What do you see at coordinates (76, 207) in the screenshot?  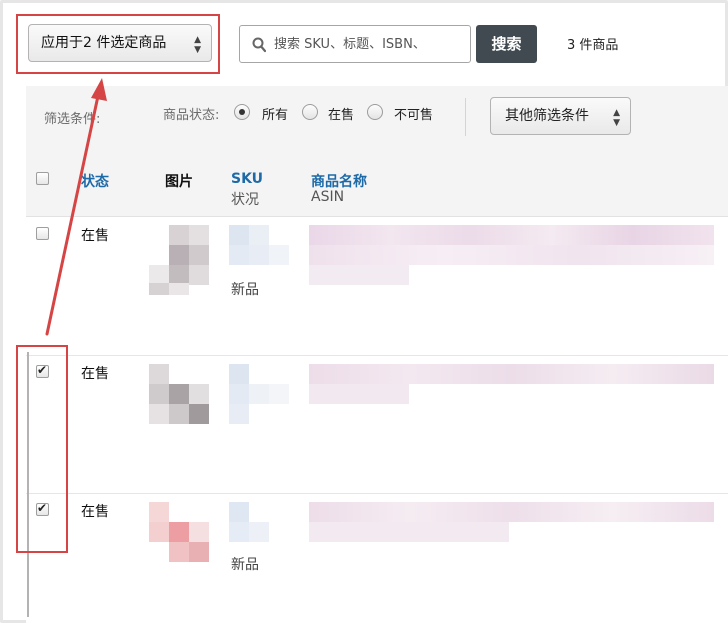 I see `annotation-arrow-icon` at bounding box center [76, 207].